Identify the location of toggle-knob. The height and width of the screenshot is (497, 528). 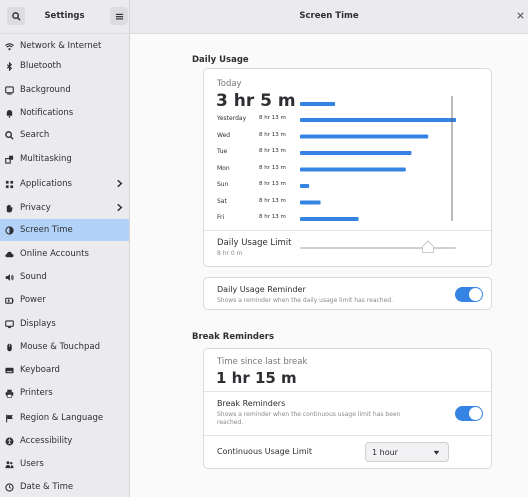
(475, 413).